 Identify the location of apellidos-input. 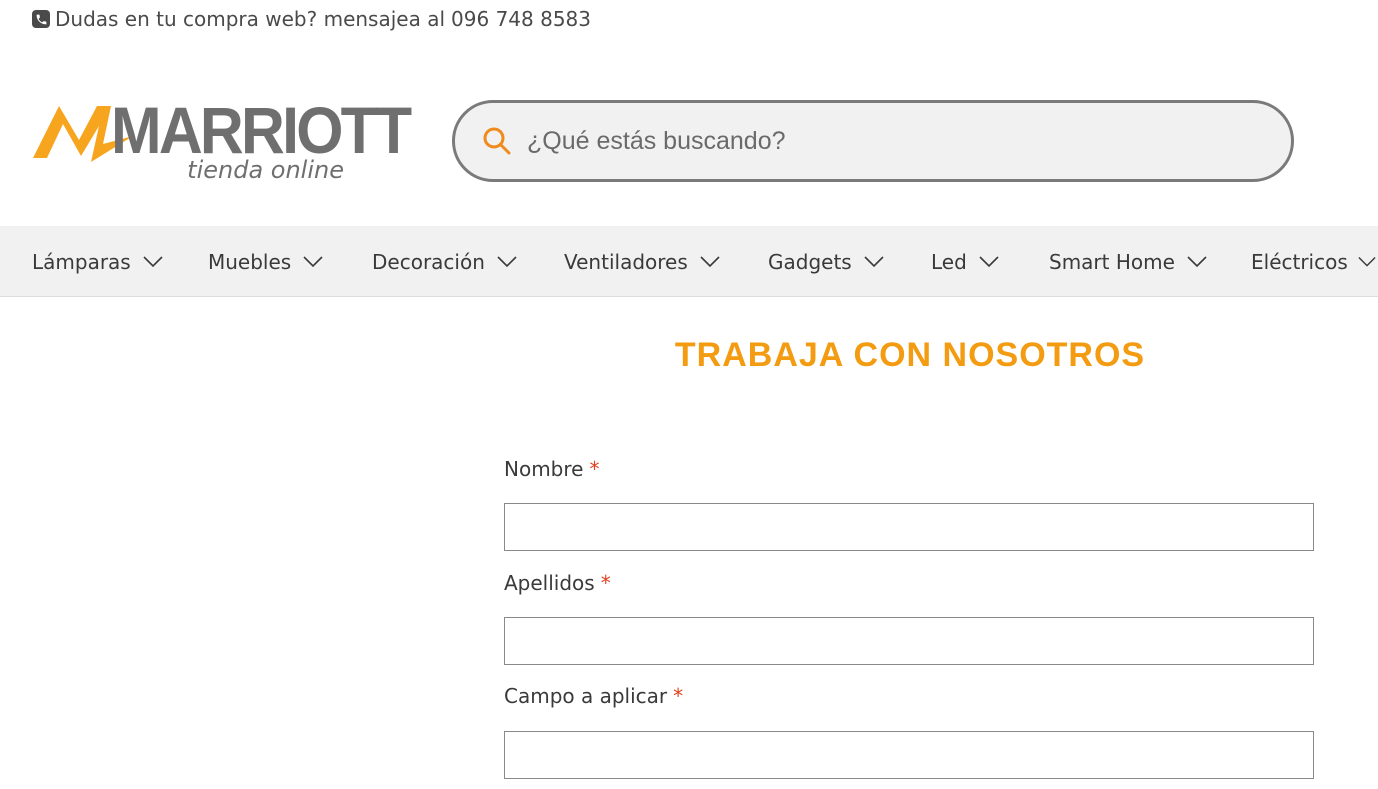
(909, 641).